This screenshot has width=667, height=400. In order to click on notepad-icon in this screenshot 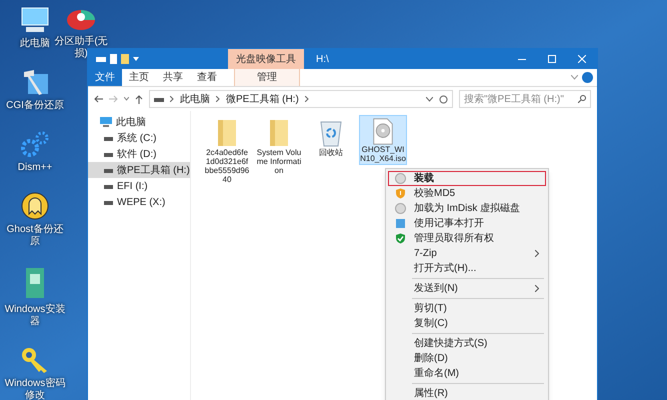, I will do `click(400, 223)`.